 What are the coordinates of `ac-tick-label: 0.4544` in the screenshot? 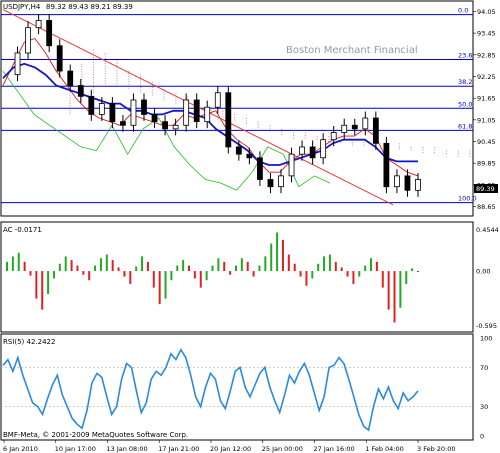 It's located at (487, 230).